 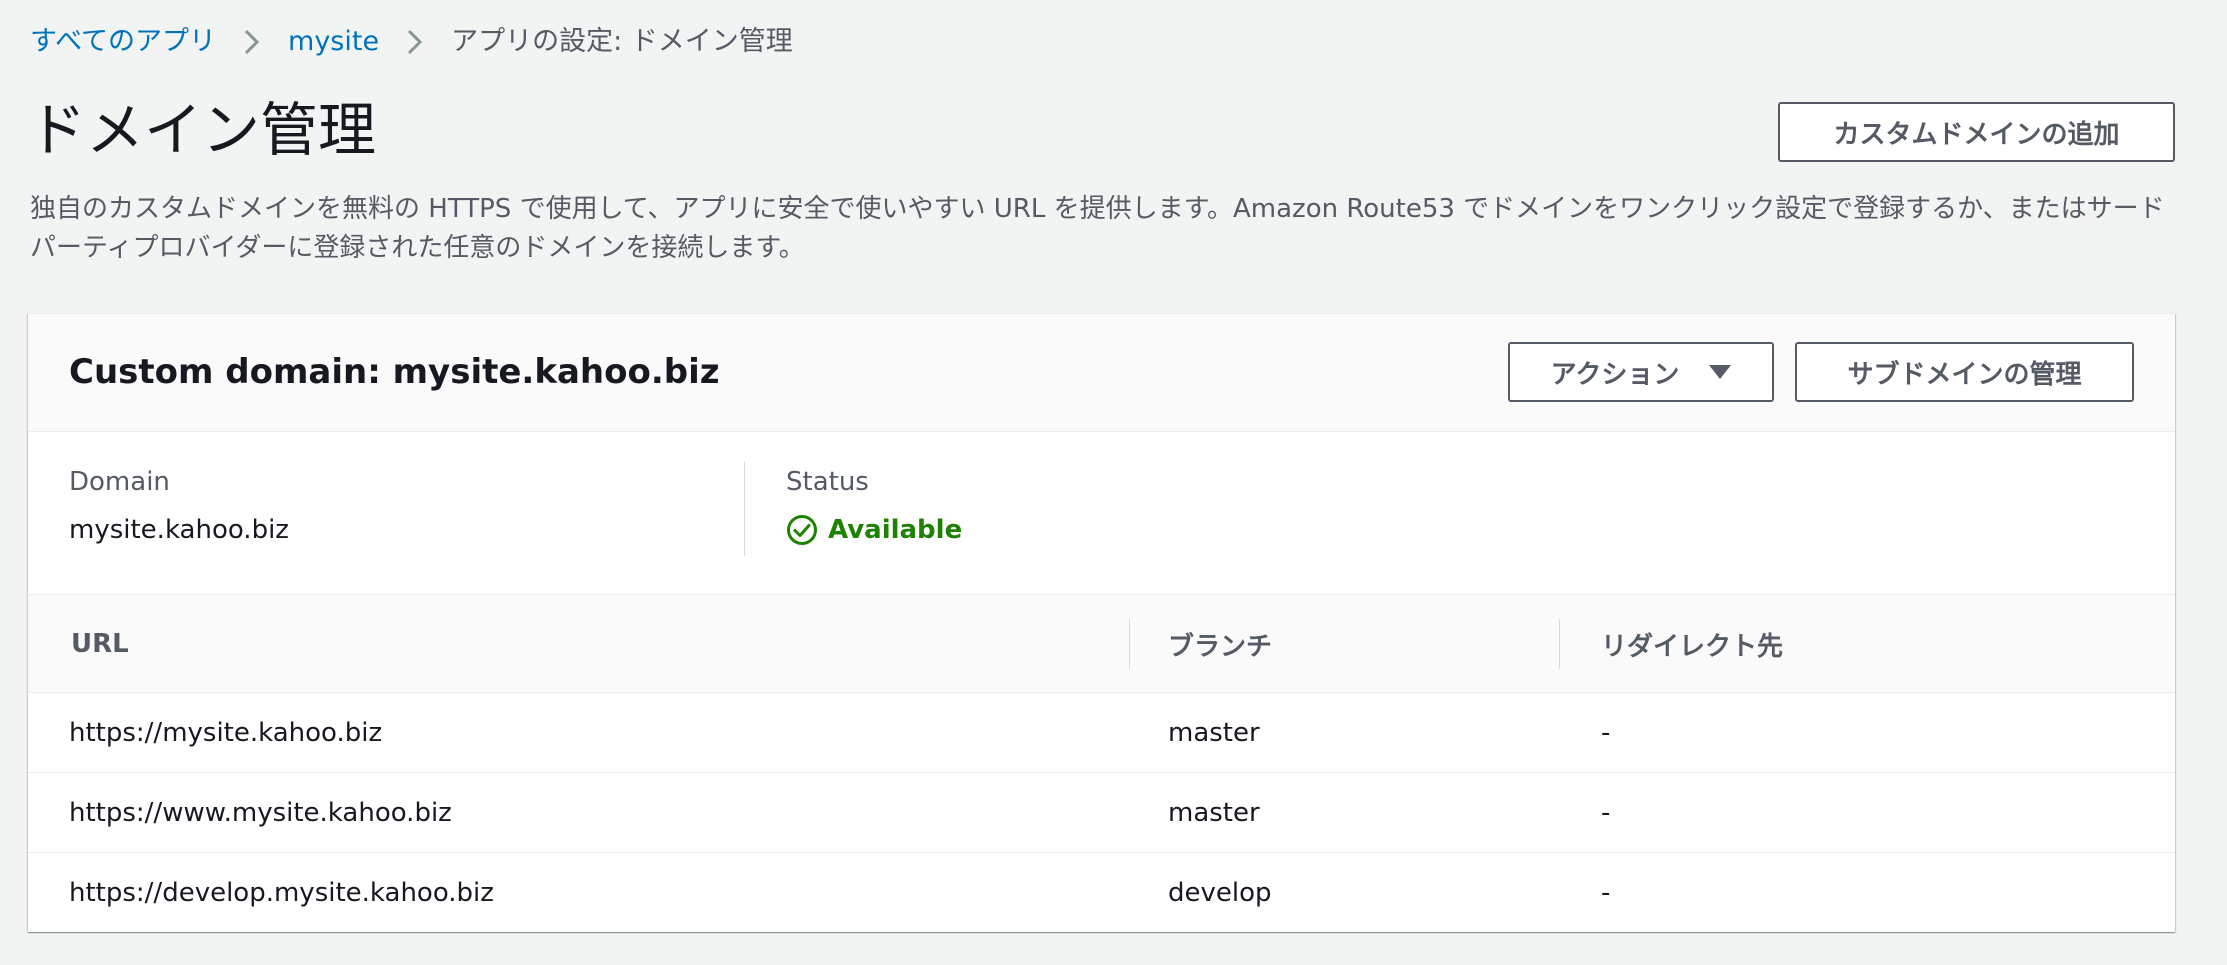 I want to click on caret-down-icon, so click(x=1720, y=372).